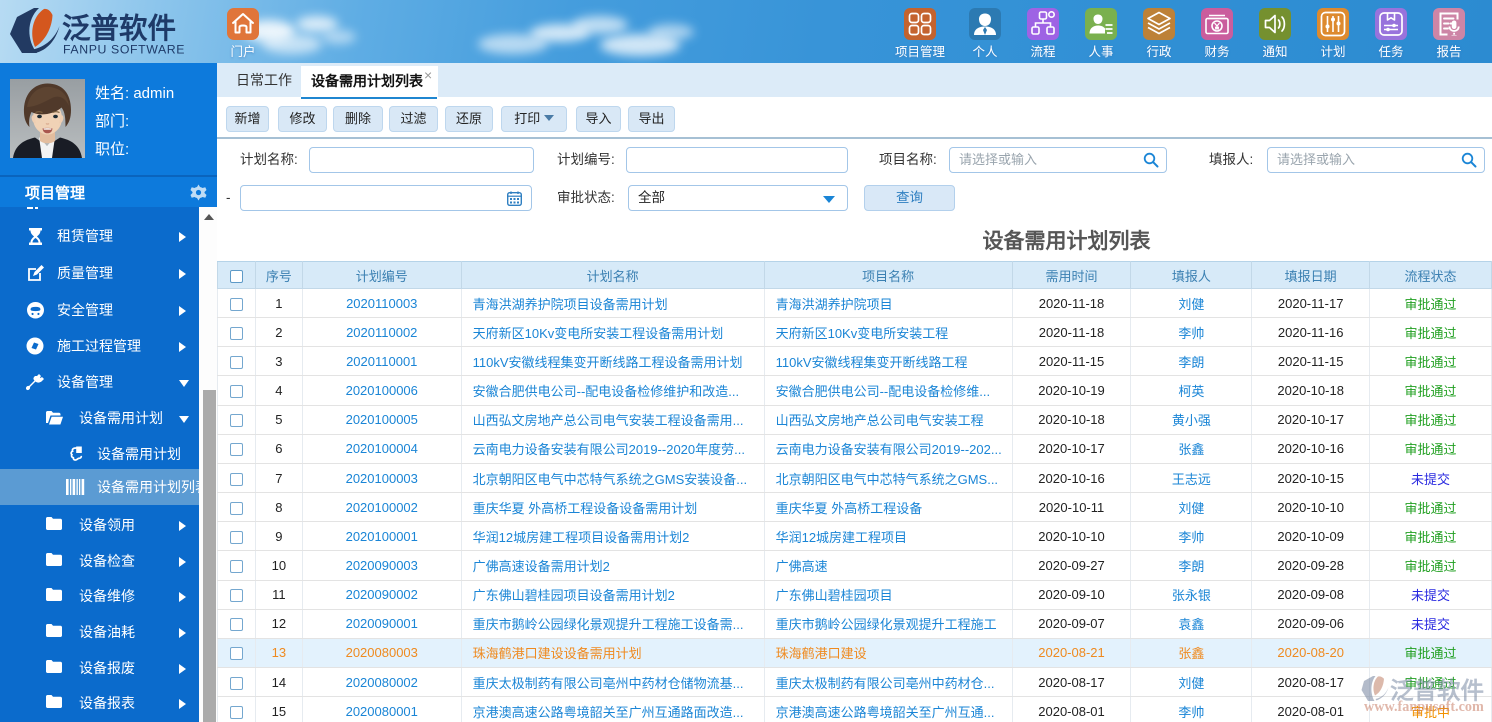  What do you see at coordinates (119, 29) in the screenshot?
I see `svg-text: 泛普软件` at bounding box center [119, 29].